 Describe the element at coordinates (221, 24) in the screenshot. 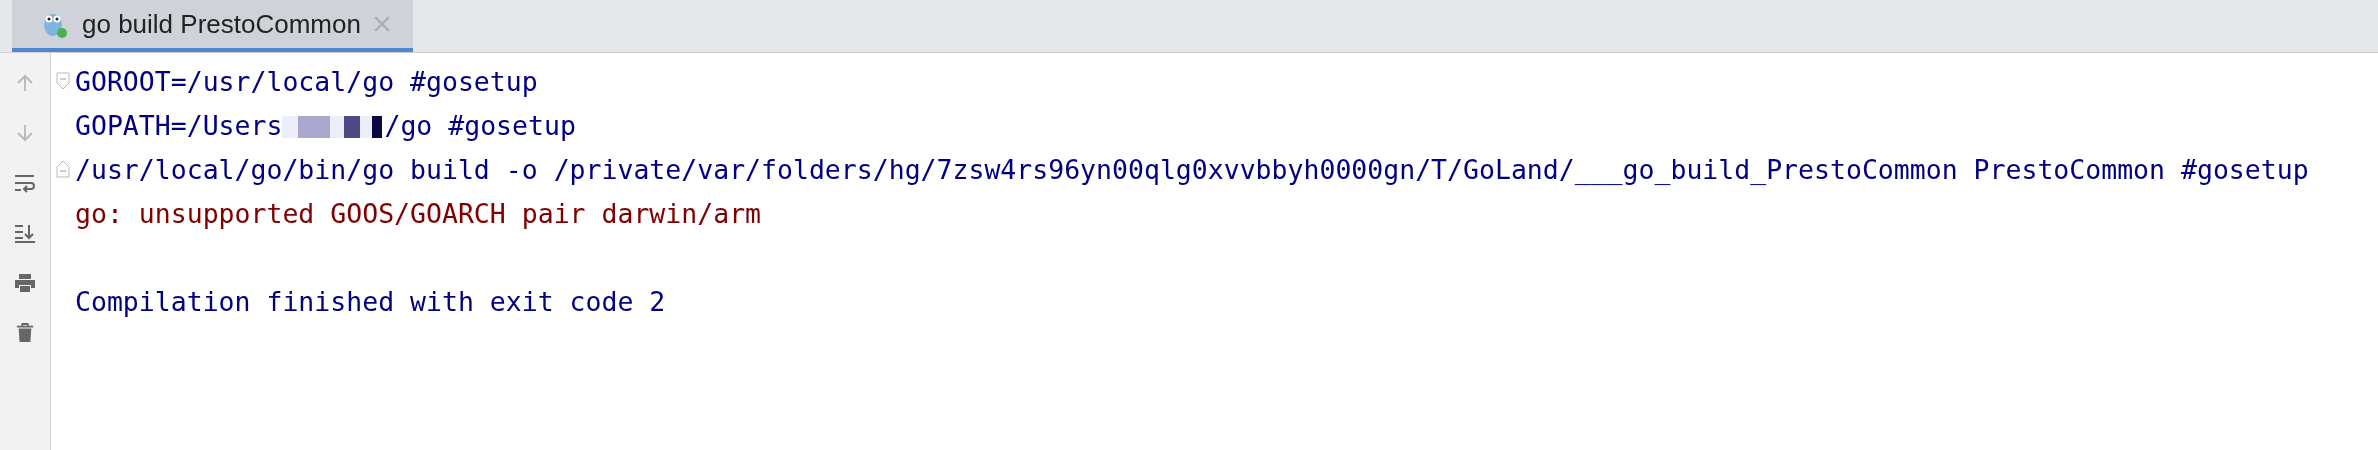

I see `tab-title: go build PrestoCommon` at that location.